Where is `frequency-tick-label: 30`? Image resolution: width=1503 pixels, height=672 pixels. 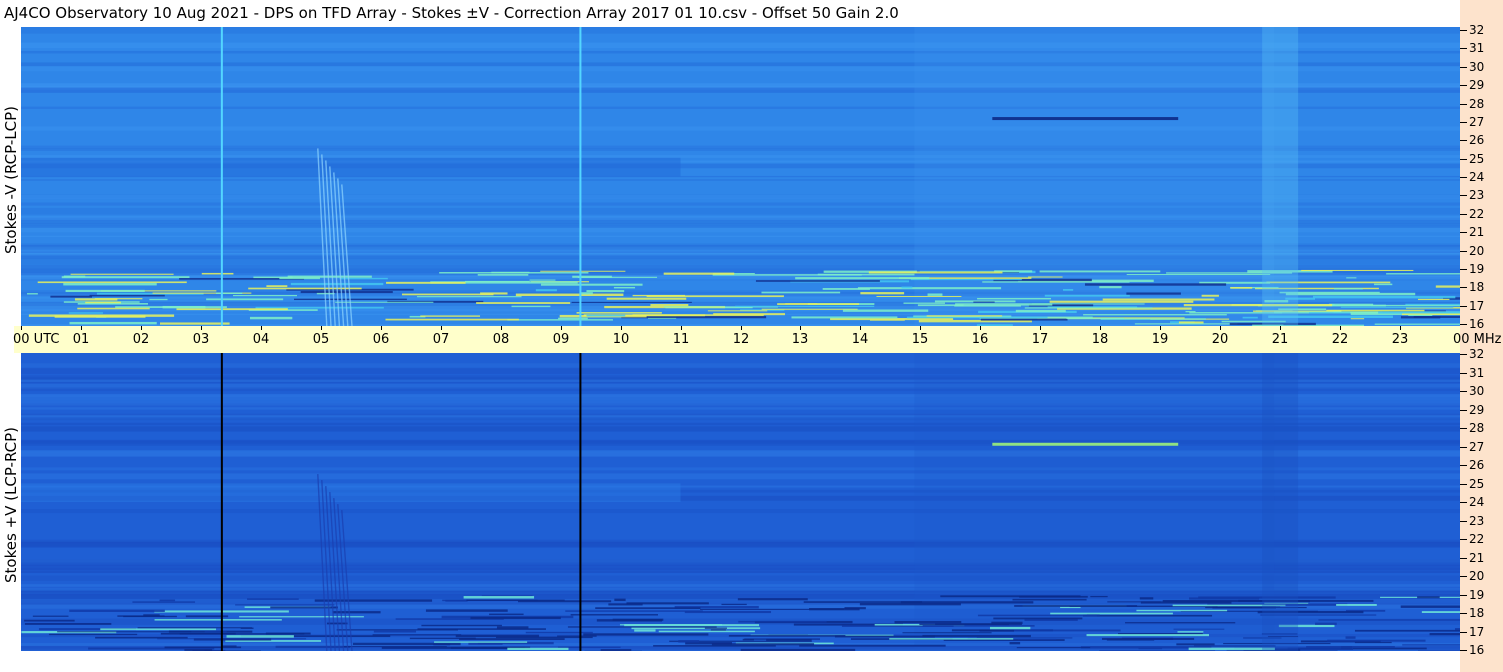 frequency-tick-label: 30 is located at coordinates (1472, 391).